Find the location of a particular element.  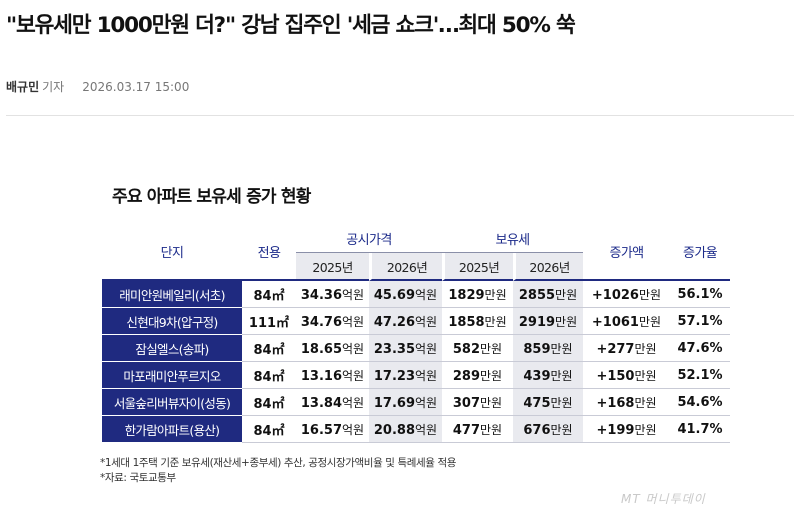

price-2026-cell: 23.35억원 is located at coordinates (405, 348).